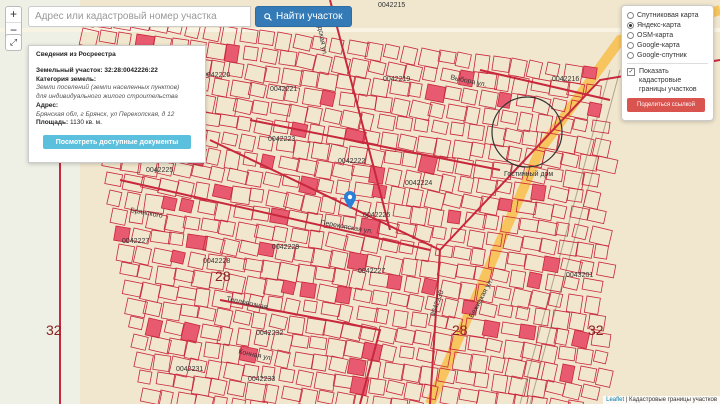 This screenshot has width=720, height=404. Describe the element at coordinates (262, 379) in the screenshot. I see `quarter-label: 0042233` at that location.